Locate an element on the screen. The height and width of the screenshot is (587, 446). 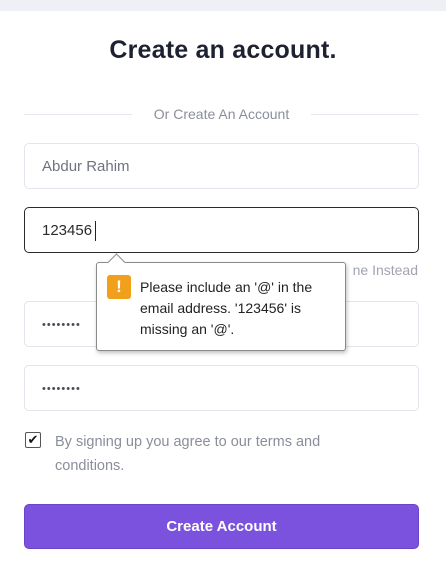
name-field: Abdur Rahim is located at coordinates (221, 166).